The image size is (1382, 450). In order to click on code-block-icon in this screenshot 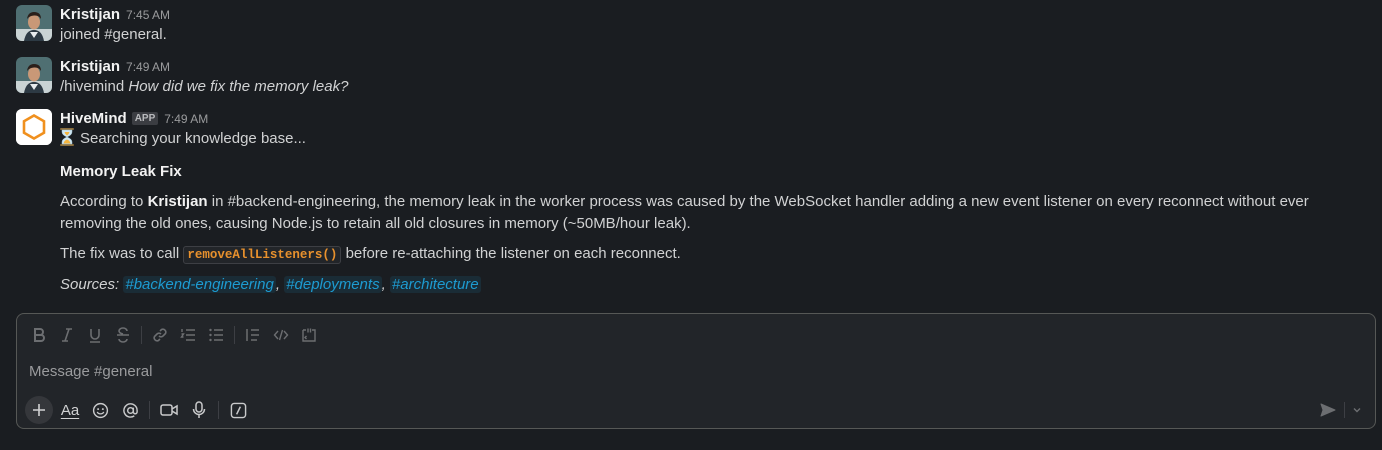, I will do `click(309, 335)`.